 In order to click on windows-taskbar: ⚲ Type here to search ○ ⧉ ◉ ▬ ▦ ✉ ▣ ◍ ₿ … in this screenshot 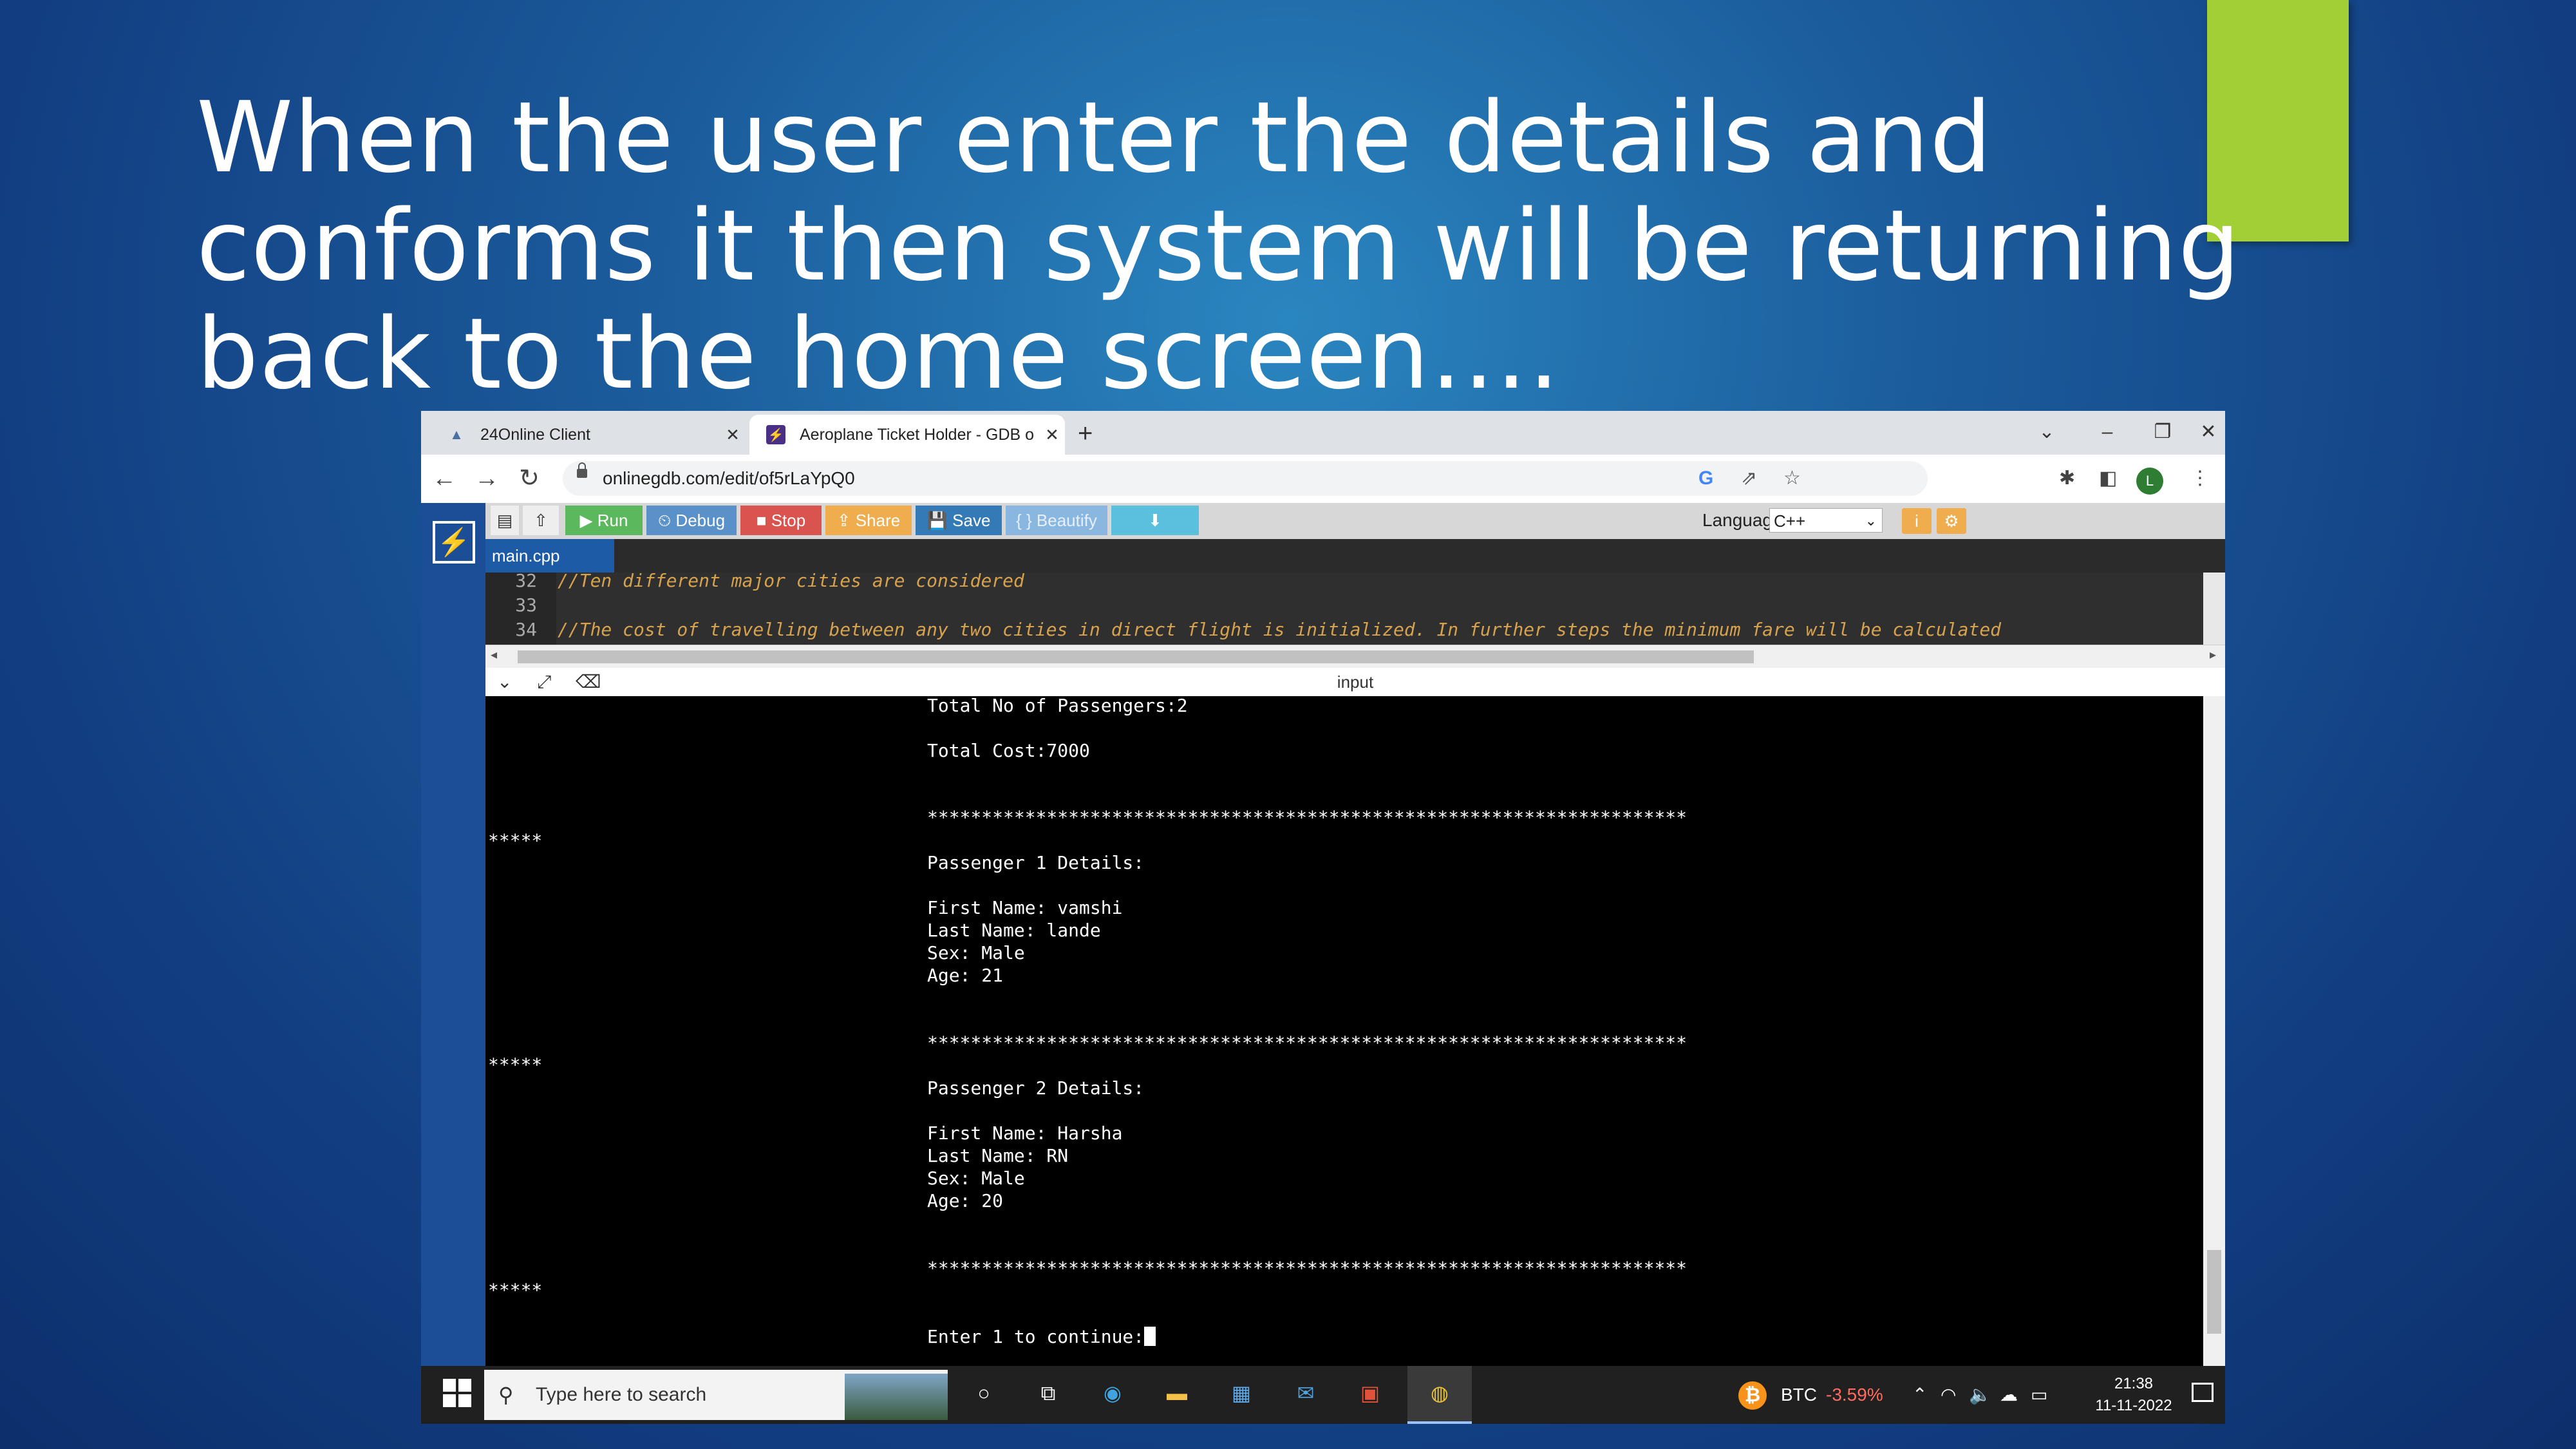, I will do `click(1323, 1395)`.